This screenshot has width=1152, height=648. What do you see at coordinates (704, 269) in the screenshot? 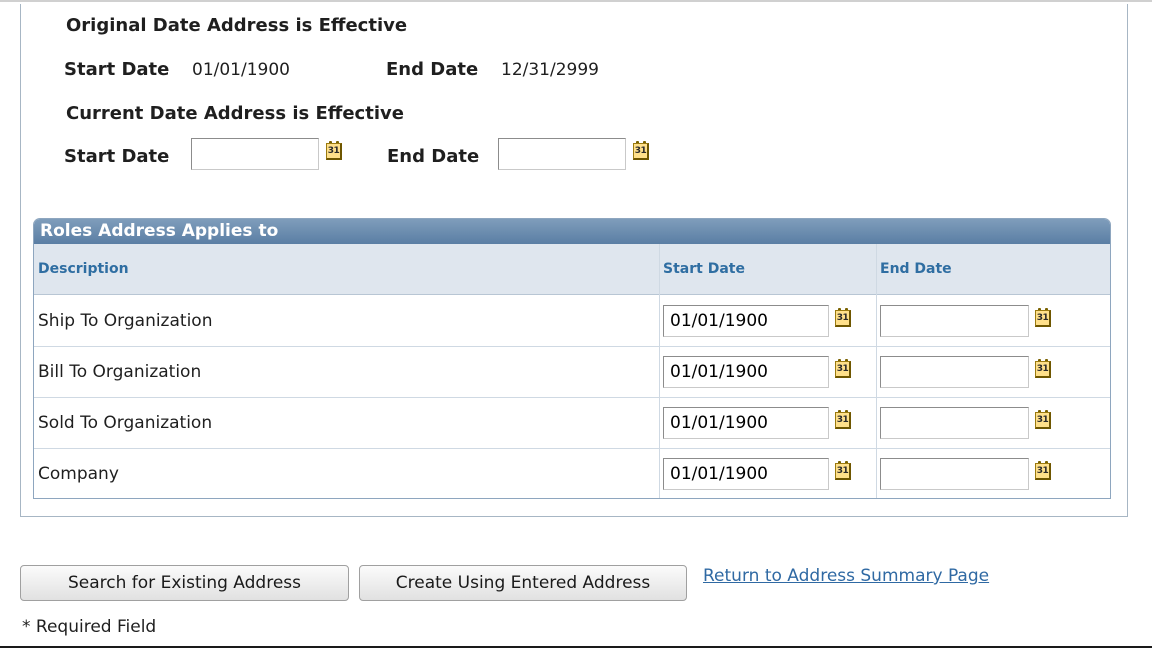
I see `column-header-start-date: Start Date` at bounding box center [704, 269].